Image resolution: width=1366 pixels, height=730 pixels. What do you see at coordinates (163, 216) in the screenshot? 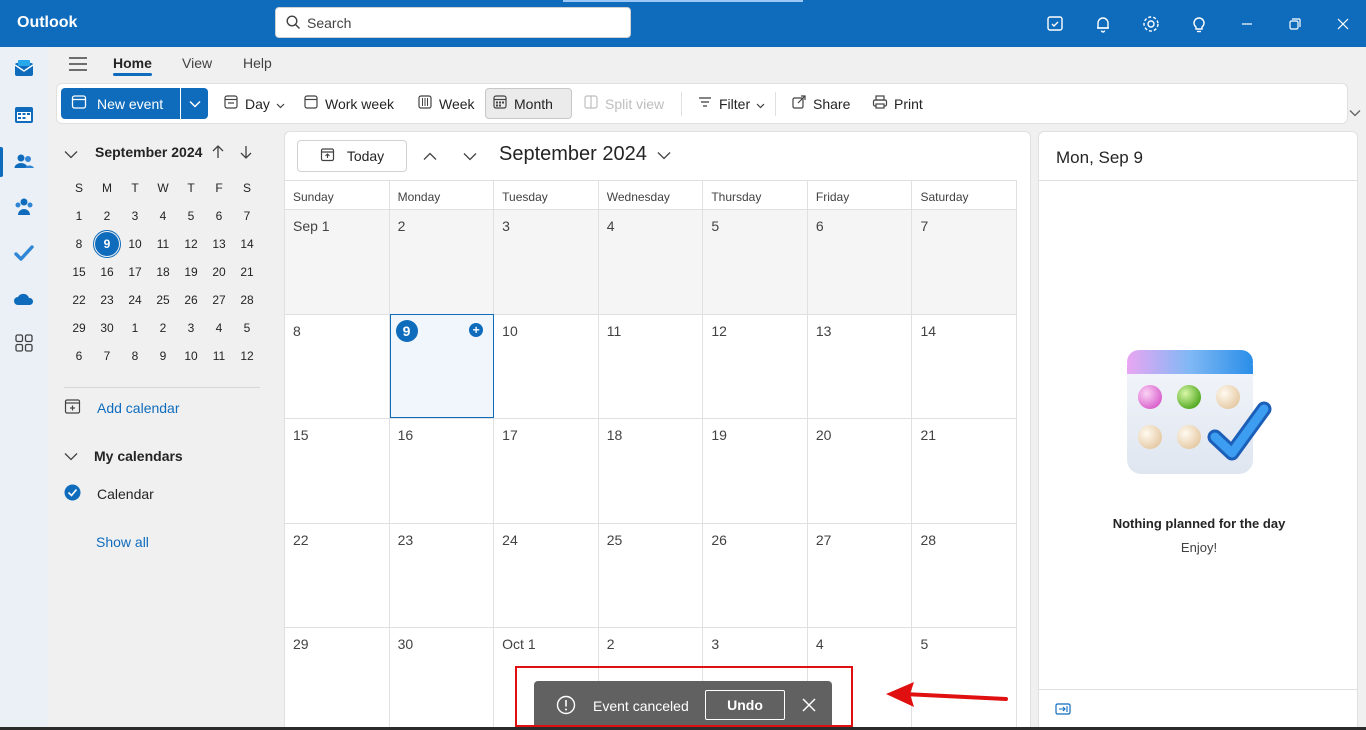
I see `mini-day: 4` at bounding box center [163, 216].